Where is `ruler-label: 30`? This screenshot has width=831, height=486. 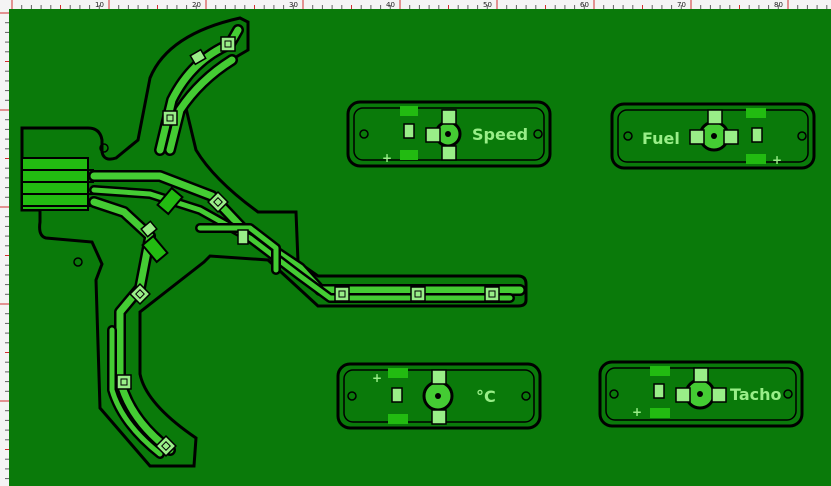
ruler-label: 30 is located at coordinates (293, 5).